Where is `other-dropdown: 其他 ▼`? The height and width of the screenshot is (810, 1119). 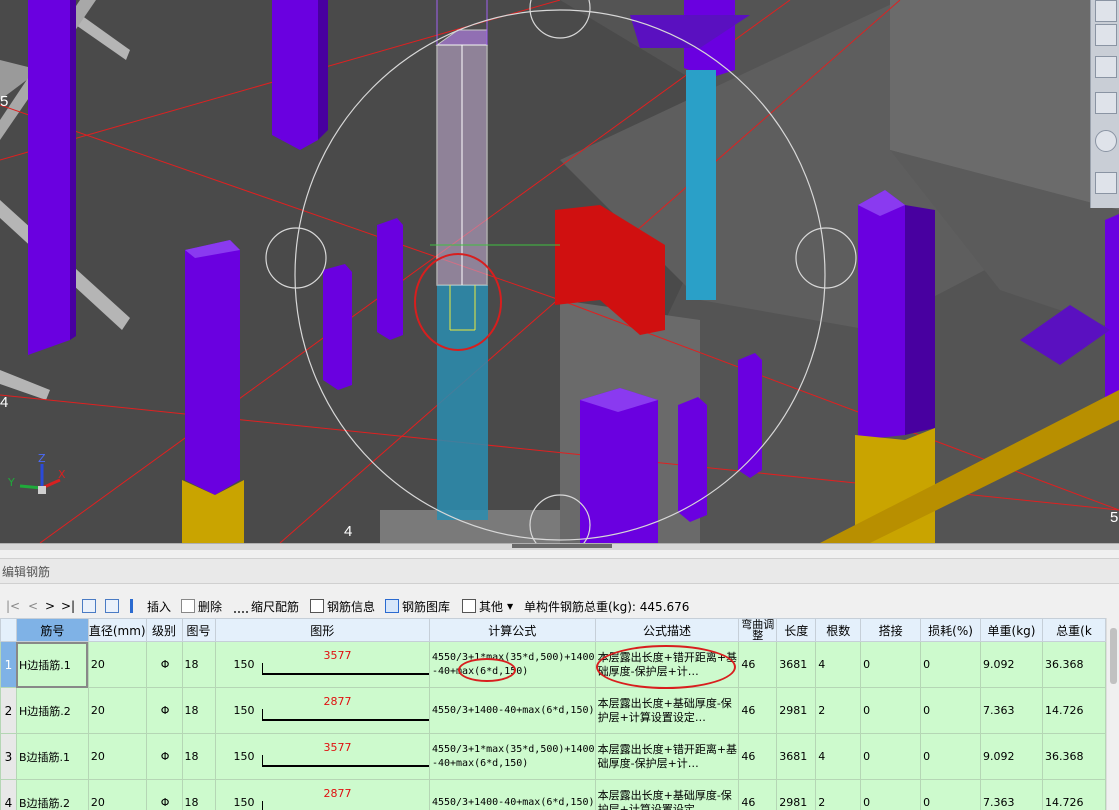
other-dropdown: 其他 ▼ is located at coordinates (487, 606).